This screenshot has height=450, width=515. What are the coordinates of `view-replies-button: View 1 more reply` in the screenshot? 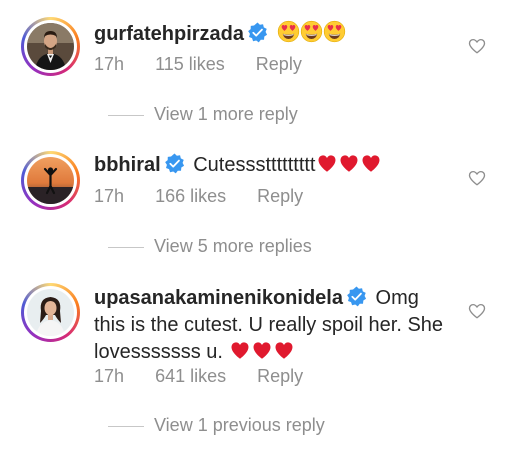 It's located at (203, 114).